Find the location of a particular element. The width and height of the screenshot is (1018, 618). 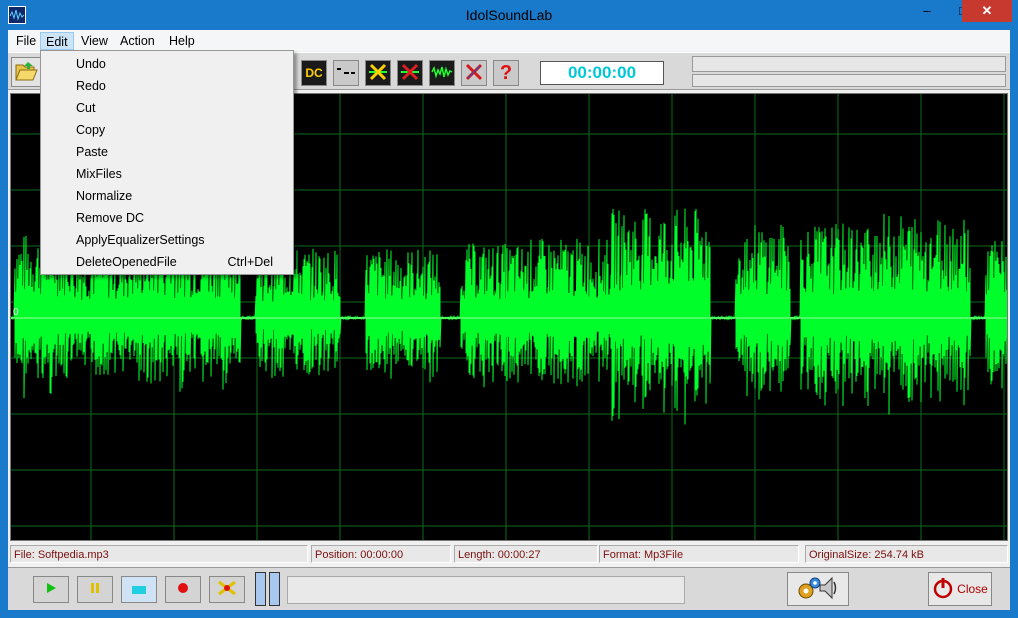

delete-red-icon is located at coordinates (410, 73).